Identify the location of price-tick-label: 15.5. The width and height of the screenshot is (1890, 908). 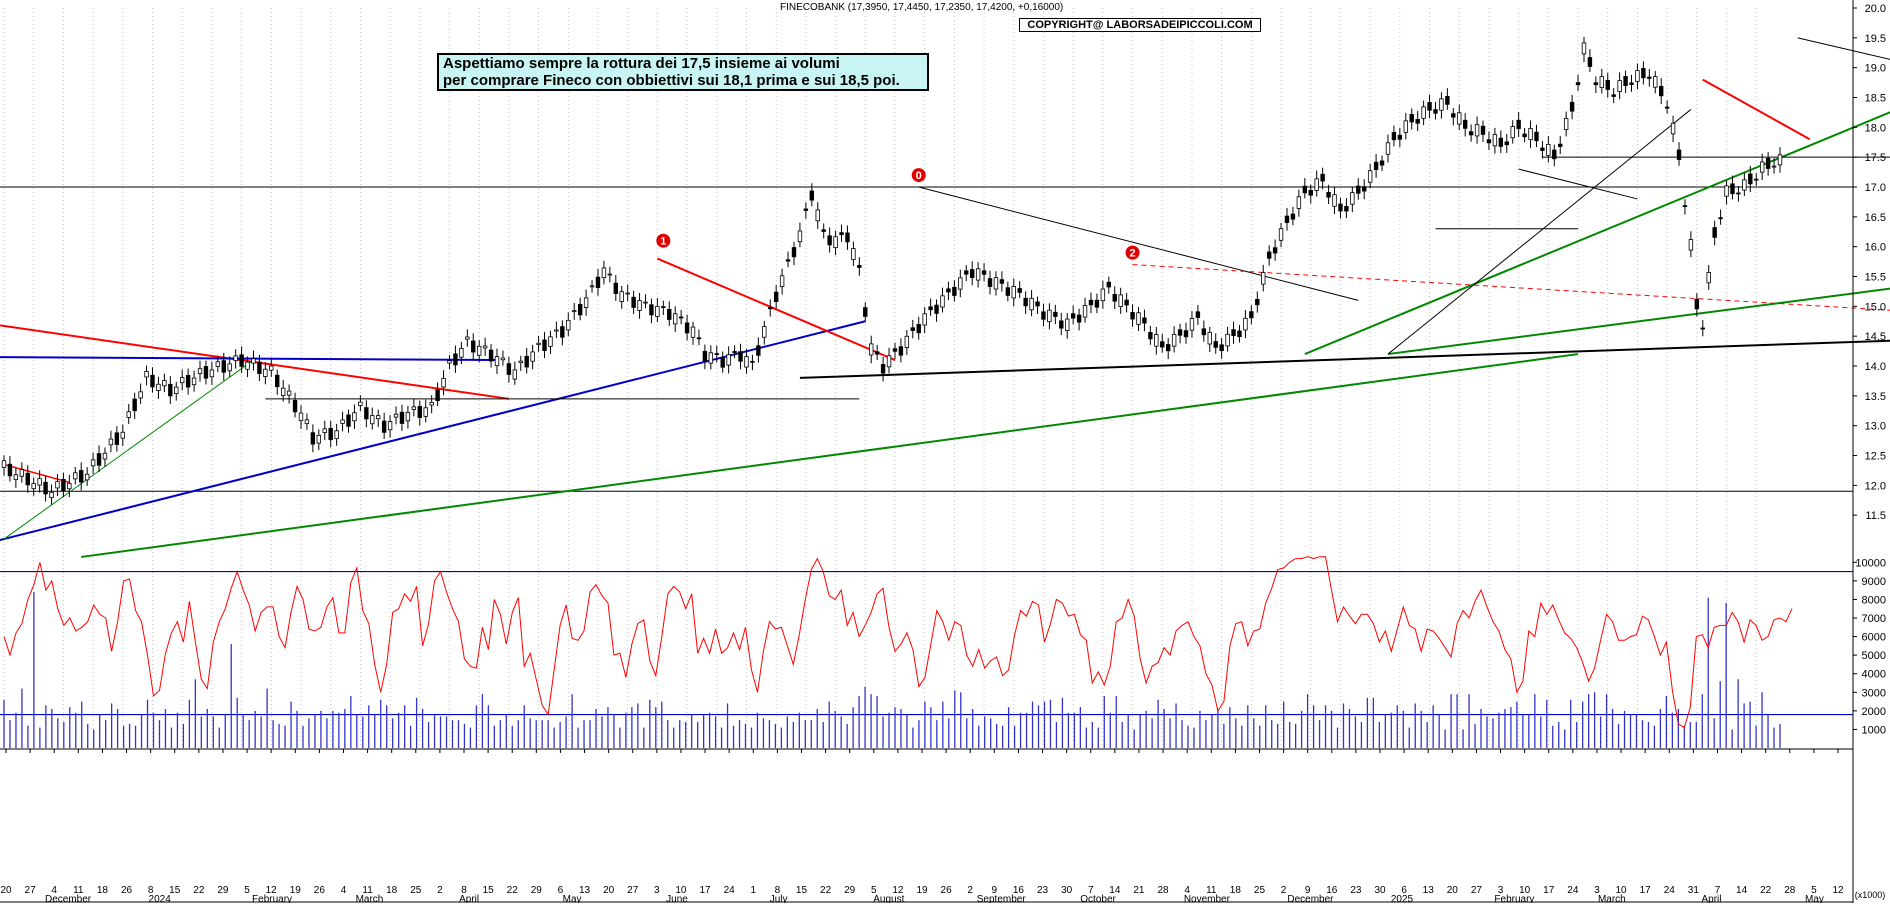
(1875, 278).